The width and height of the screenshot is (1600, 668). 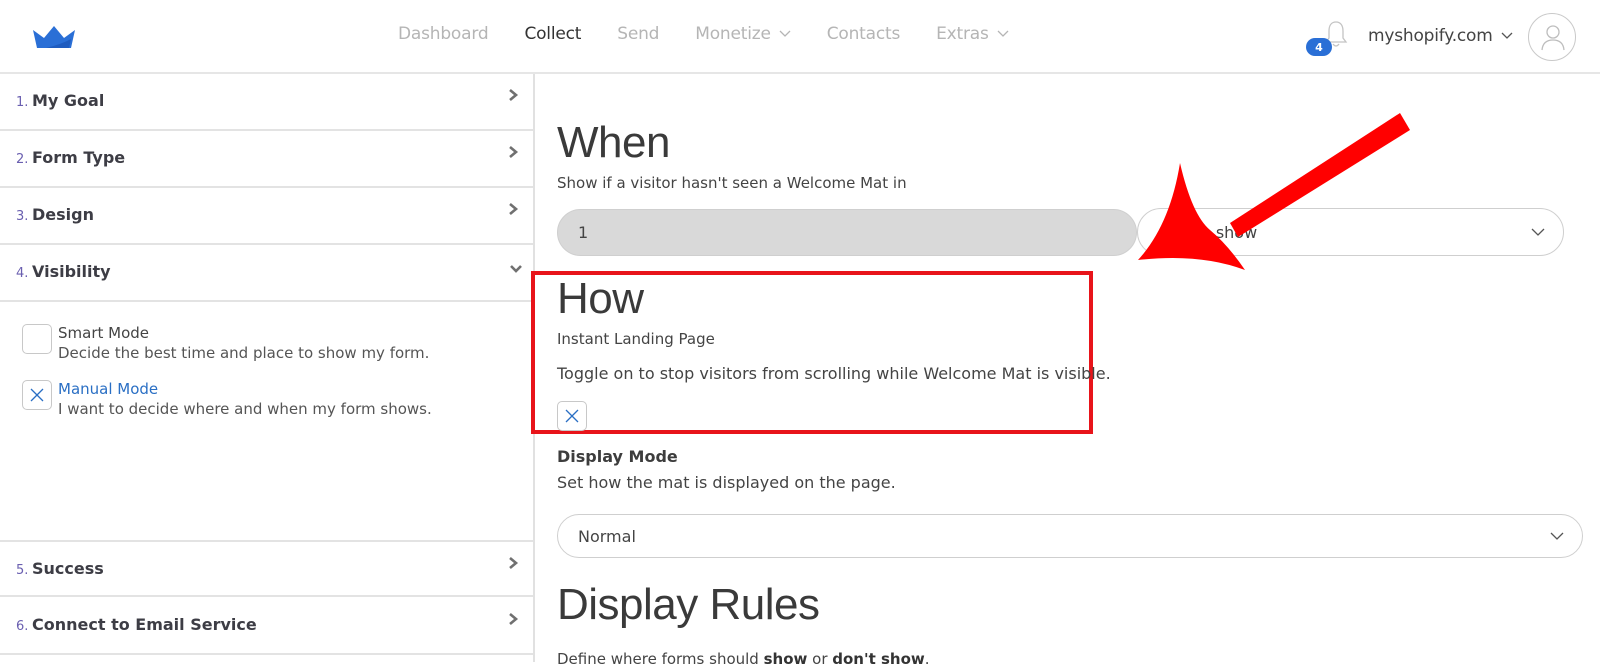 I want to click on how-heading: How, so click(x=600, y=298).